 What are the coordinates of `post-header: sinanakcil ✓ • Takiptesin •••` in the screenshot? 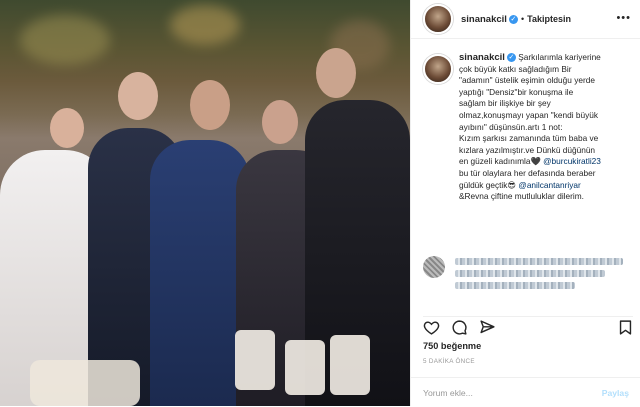 It's located at (525, 19).